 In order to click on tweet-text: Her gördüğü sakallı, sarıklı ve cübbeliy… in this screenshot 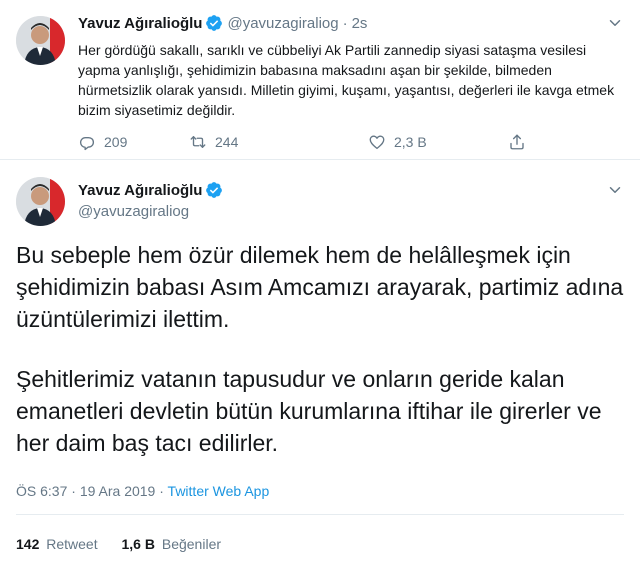, I will do `click(346, 80)`.